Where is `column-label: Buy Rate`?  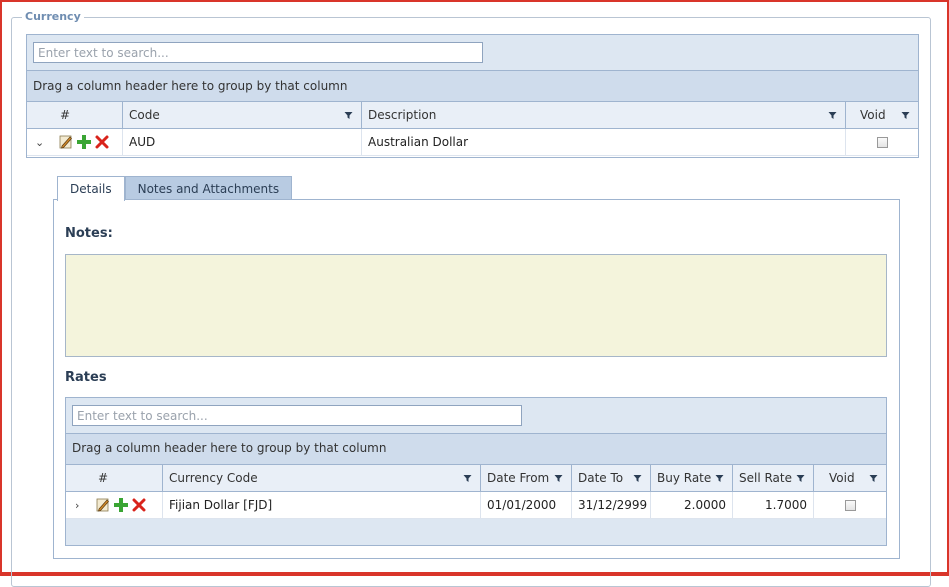
column-label: Buy Rate is located at coordinates (684, 478).